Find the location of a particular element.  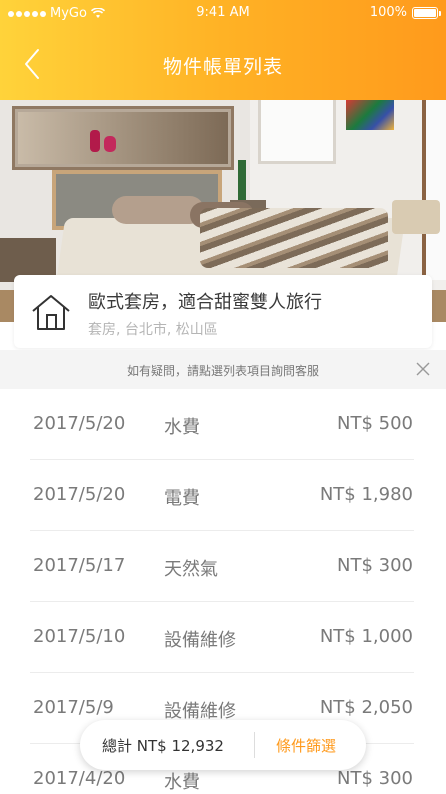

list-item: 2017/5/17 天然氣 NT$ 300 is located at coordinates (223, 566).